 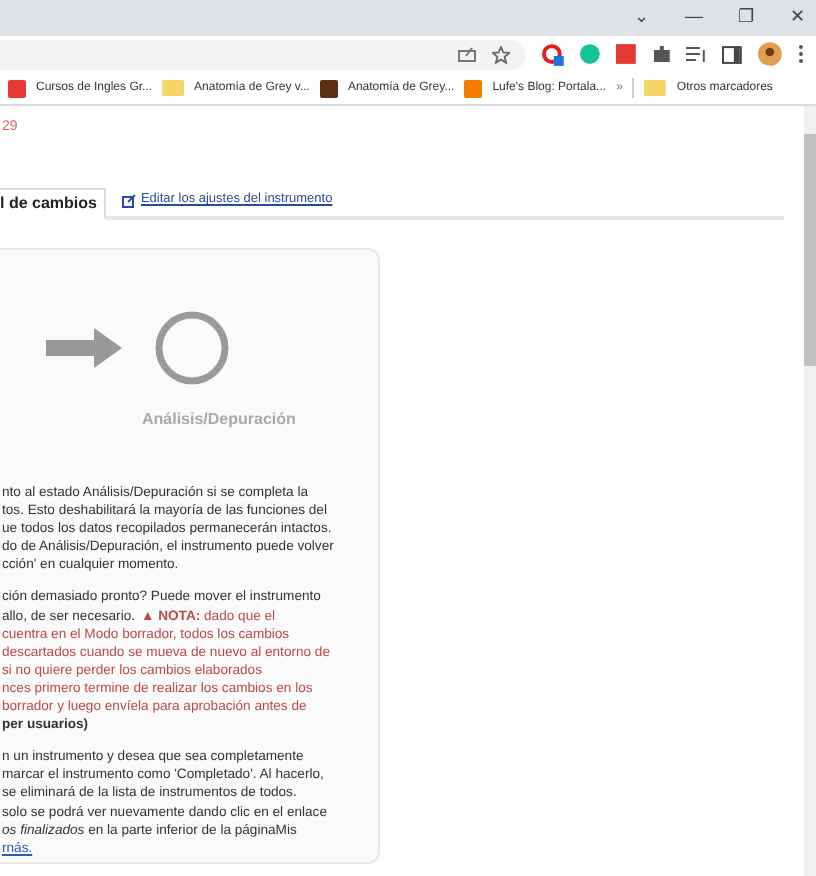 What do you see at coordinates (219, 419) in the screenshot?
I see `status-label: Análisis/Depuración` at bounding box center [219, 419].